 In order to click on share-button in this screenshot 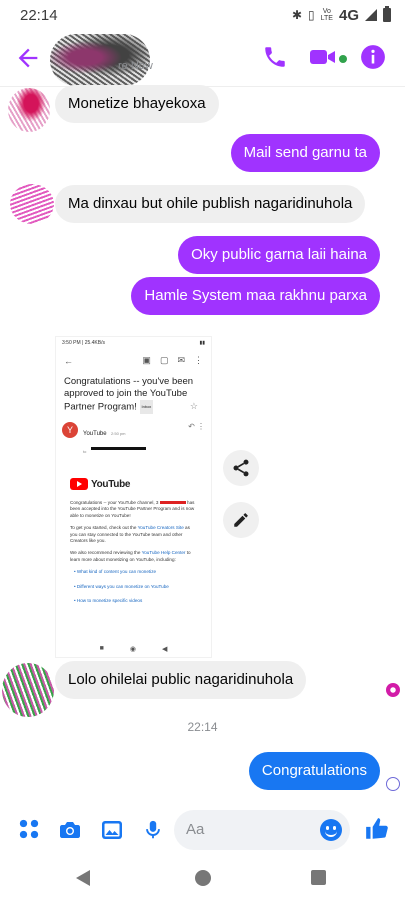, I will do `click(241, 468)`.